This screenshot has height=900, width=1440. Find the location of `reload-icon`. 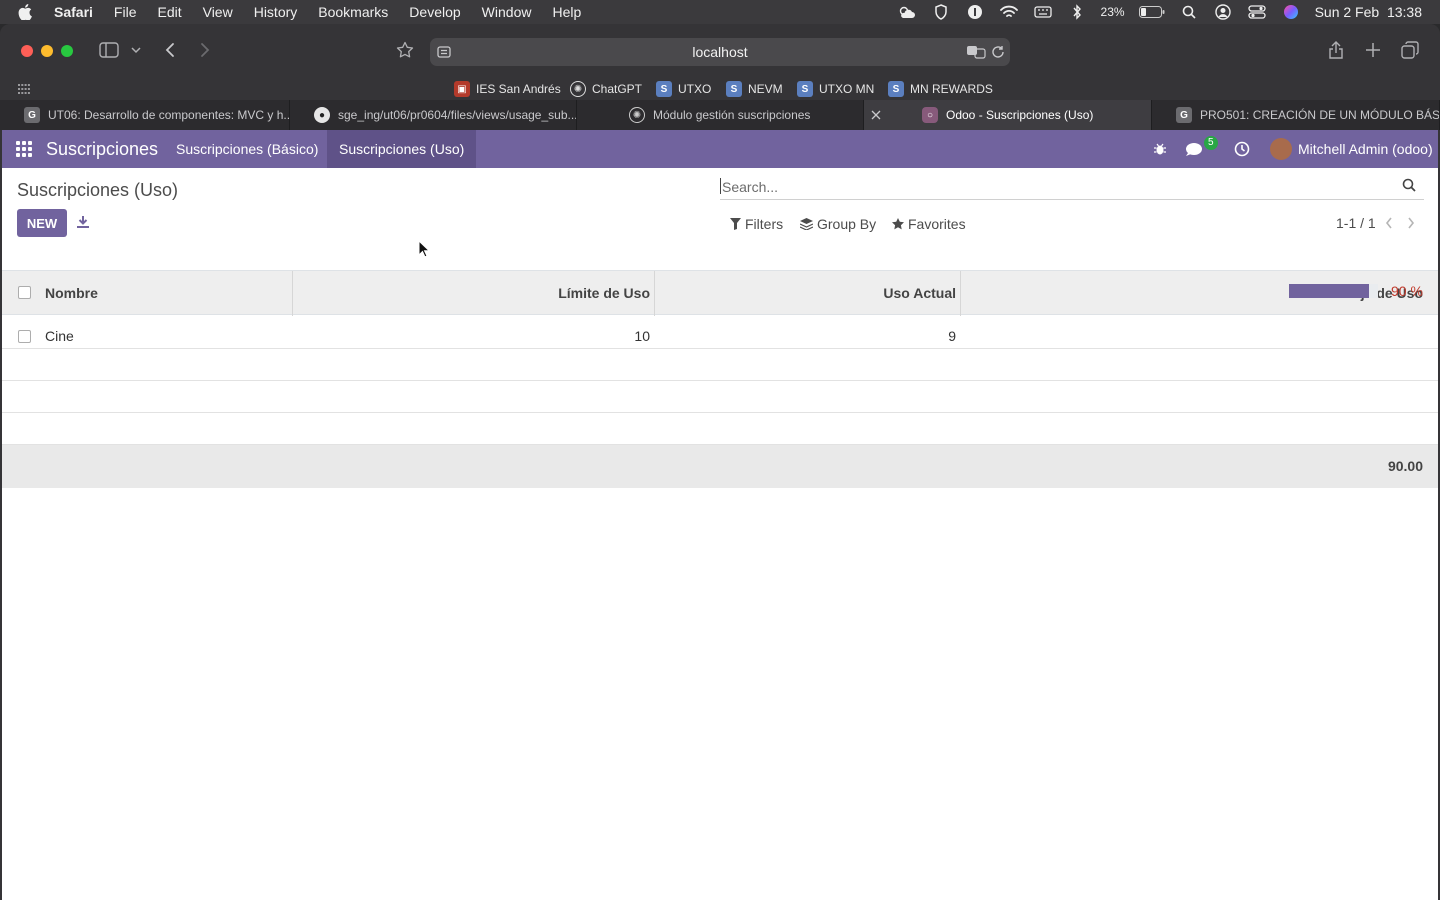

reload-icon is located at coordinates (998, 52).